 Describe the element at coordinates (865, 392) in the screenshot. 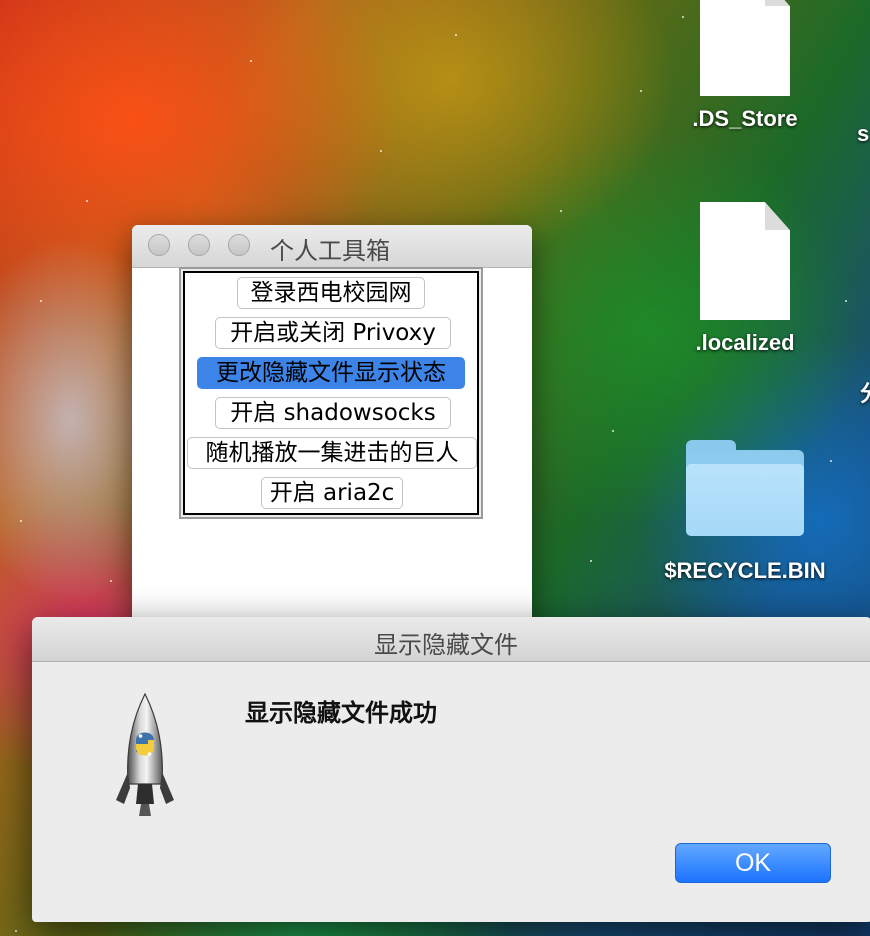

I see `desktop-icon-label-clipped: 分` at that location.